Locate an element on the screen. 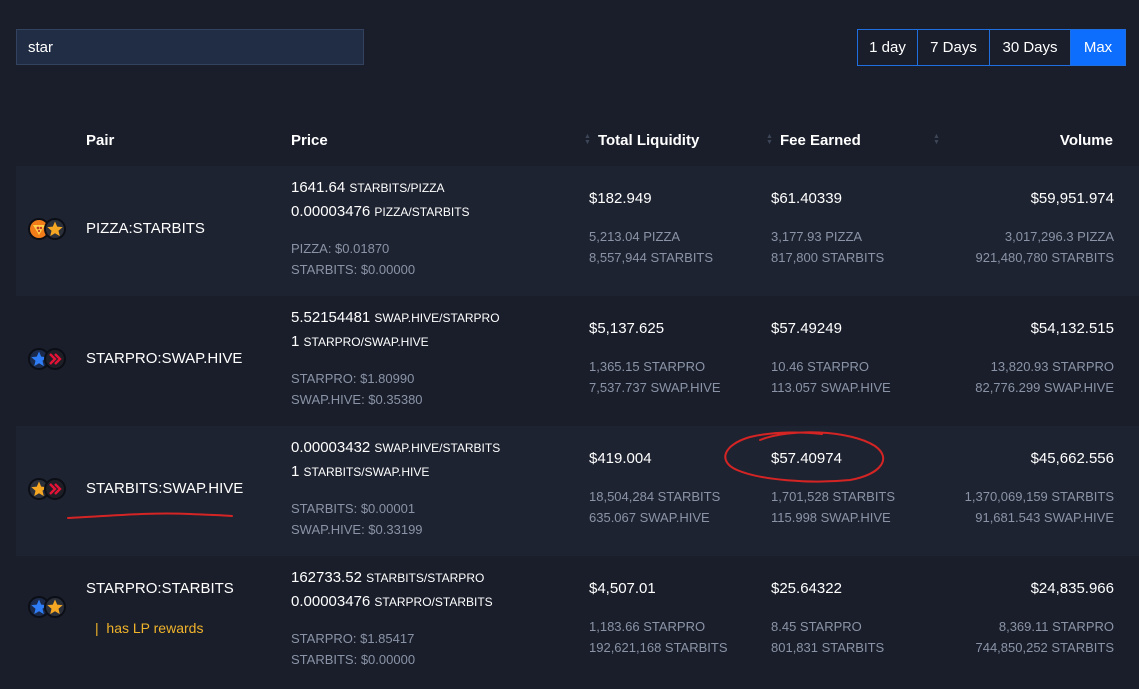  period-selector: 1 day 7 Days 30 Days Max is located at coordinates (991, 47).